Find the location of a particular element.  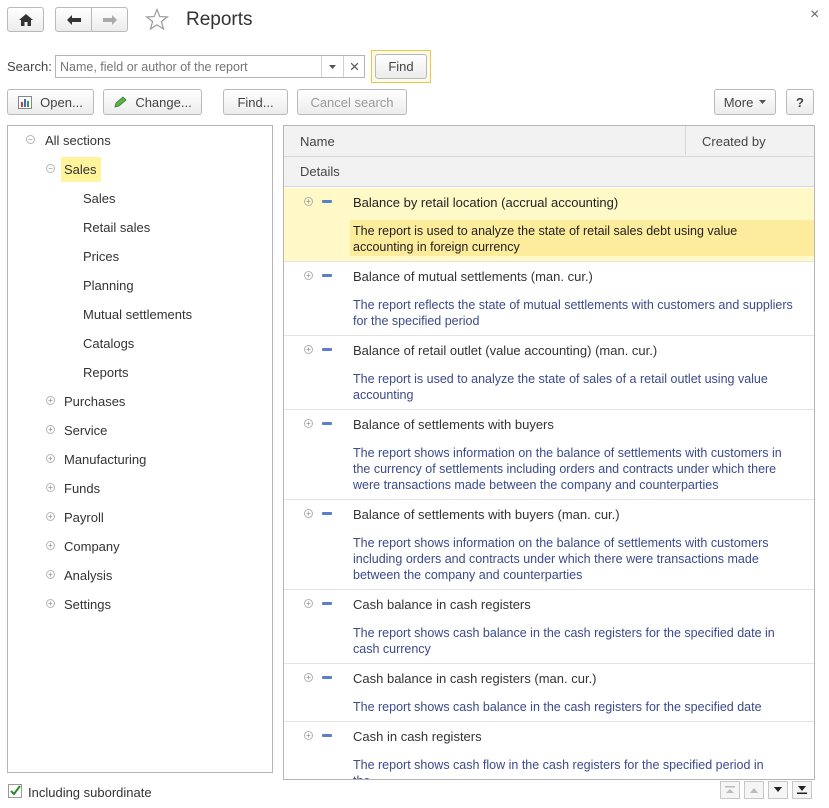

report-chart-icon is located at coordinates (25, 102).